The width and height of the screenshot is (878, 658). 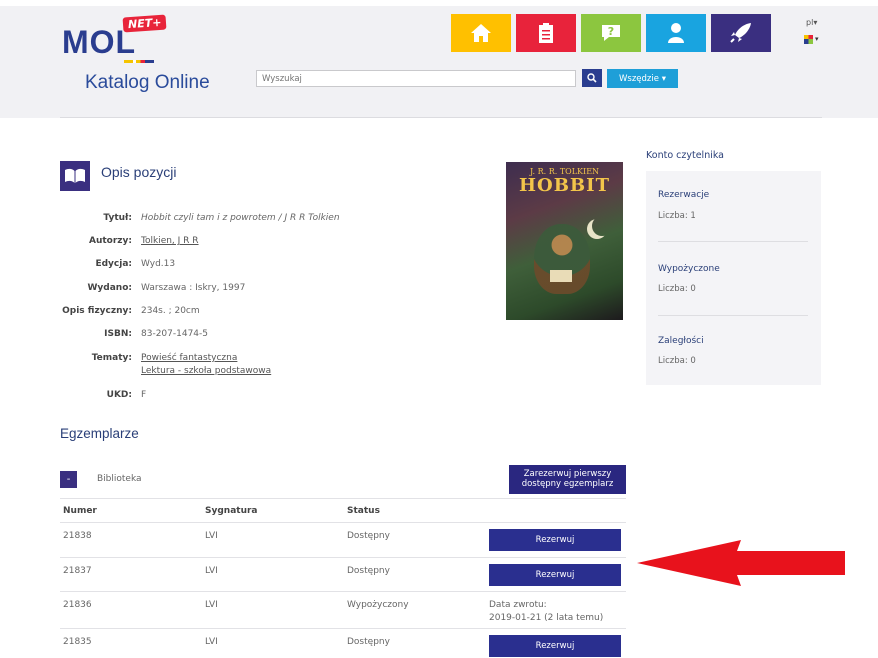 I want to click on copy-status: Wypożyczony, so click(x=378, y=605).